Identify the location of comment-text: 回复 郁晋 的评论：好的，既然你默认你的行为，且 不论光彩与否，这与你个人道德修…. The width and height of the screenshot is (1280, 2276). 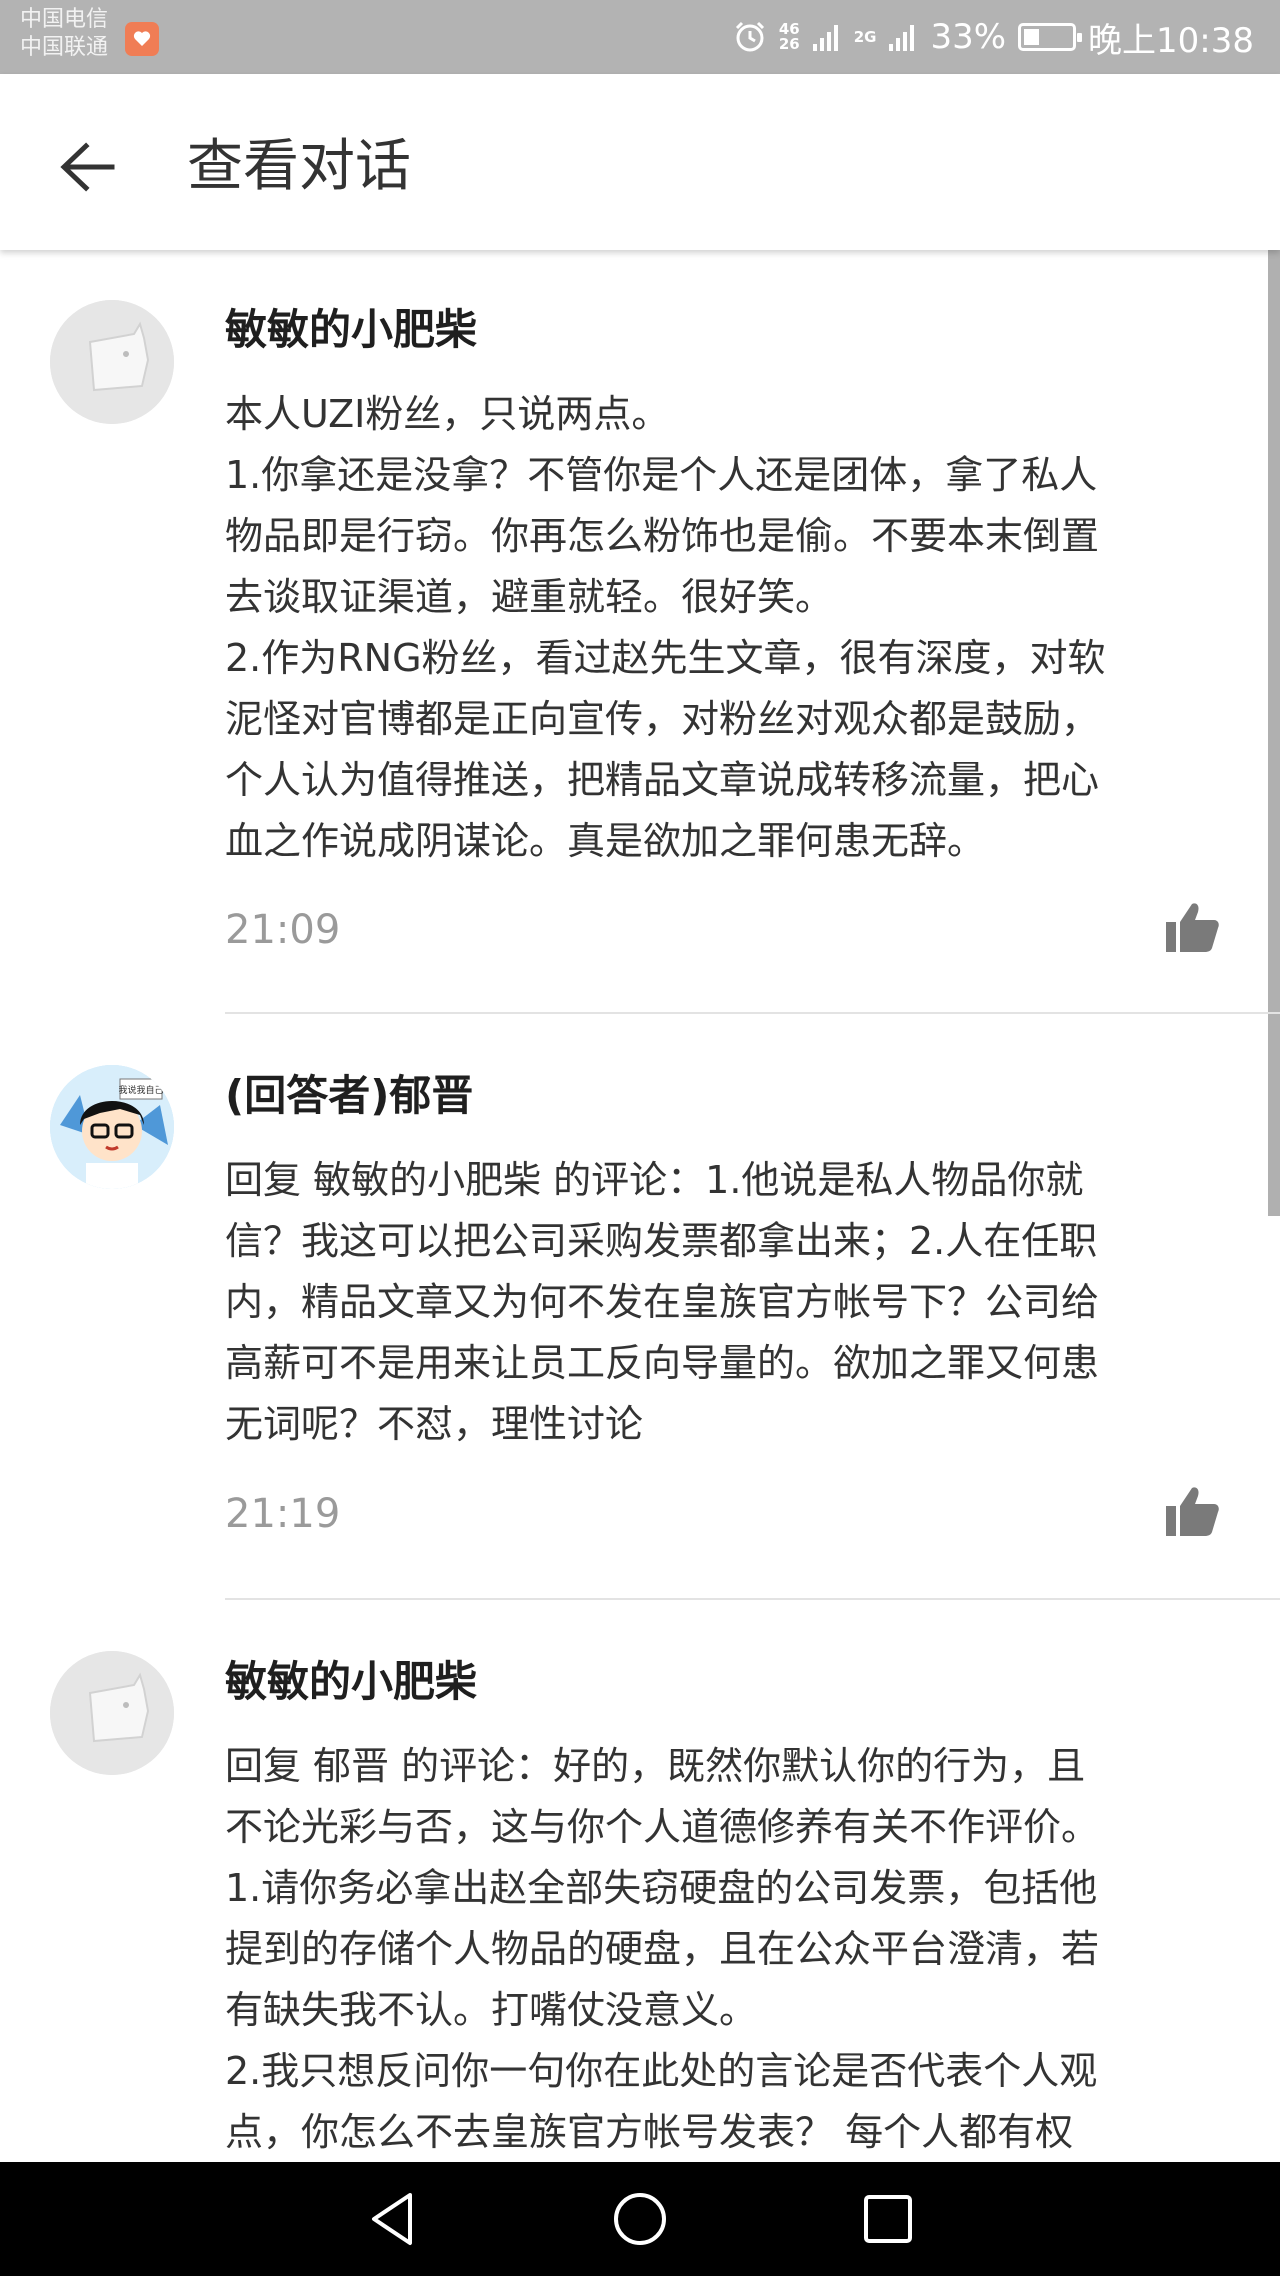
(662, 1949).